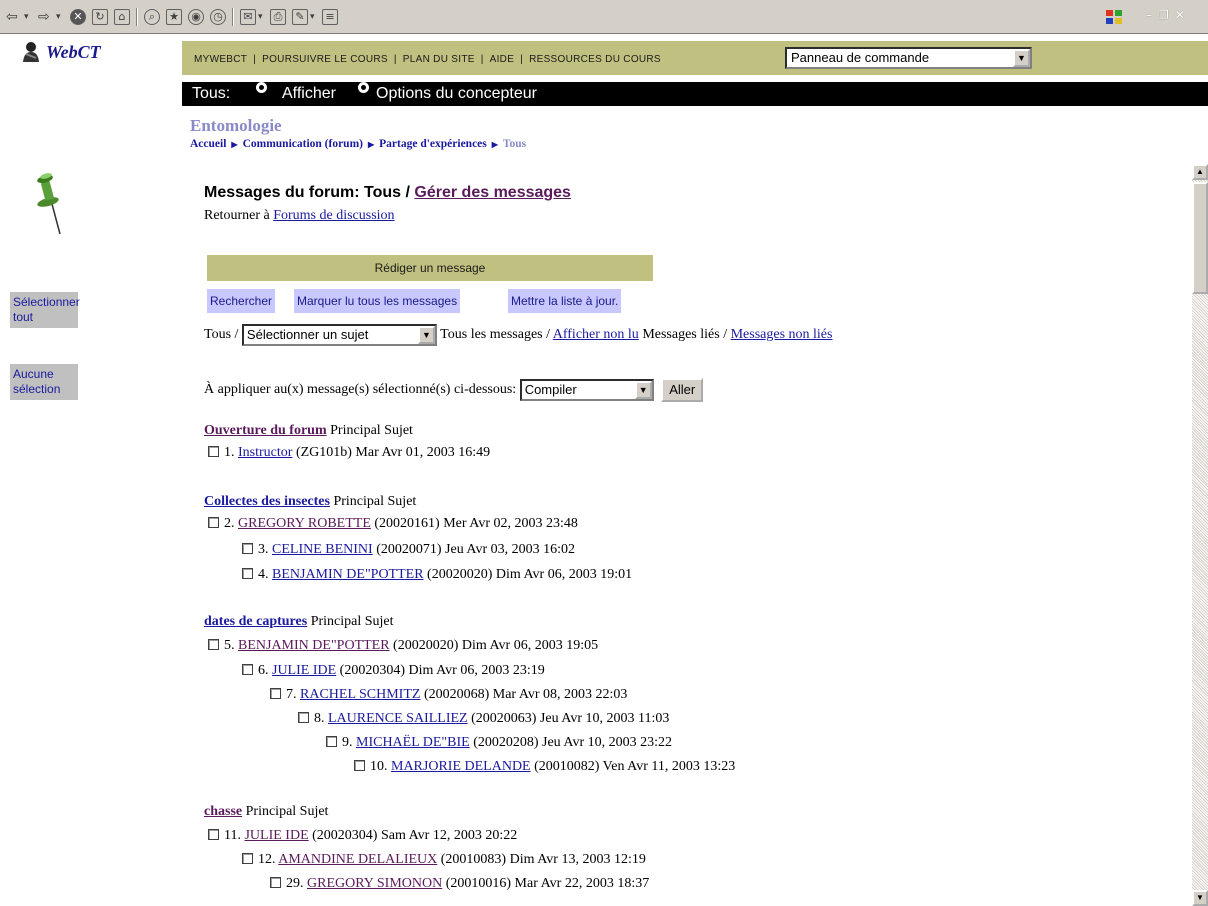  What do you see at coordinates (1200, 898) in the screenshot?
I see `scroll-down-icon: ▼` at bounding box center [1200, 898].